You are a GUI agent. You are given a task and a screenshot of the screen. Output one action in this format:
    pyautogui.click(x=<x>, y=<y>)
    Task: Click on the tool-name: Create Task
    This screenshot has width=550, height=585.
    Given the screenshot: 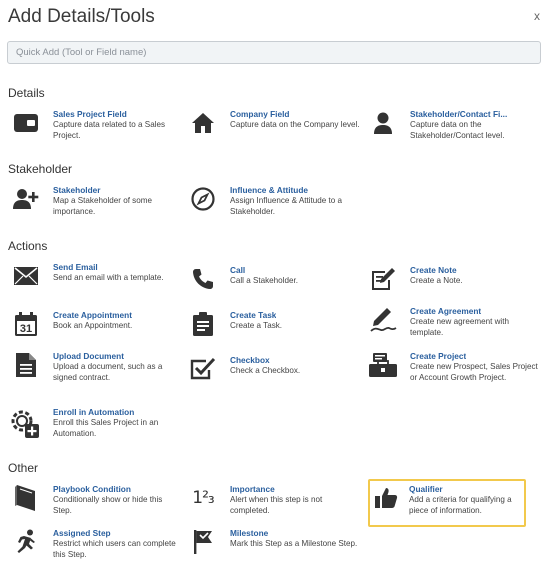 What is the action you would take?
    pyautogui.click(x=253, y=315)
    